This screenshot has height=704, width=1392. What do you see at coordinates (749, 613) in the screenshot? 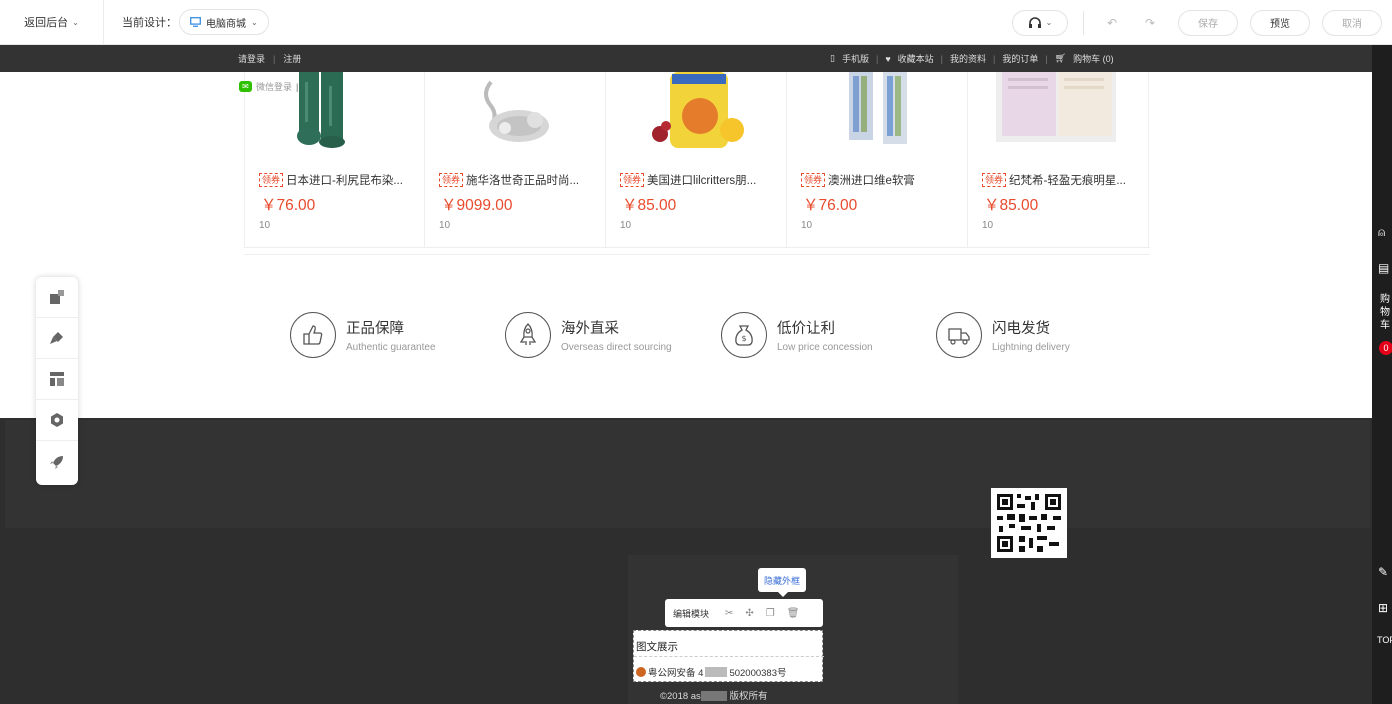
I see `move-icon: ✣` at bounding box center [749, 613].